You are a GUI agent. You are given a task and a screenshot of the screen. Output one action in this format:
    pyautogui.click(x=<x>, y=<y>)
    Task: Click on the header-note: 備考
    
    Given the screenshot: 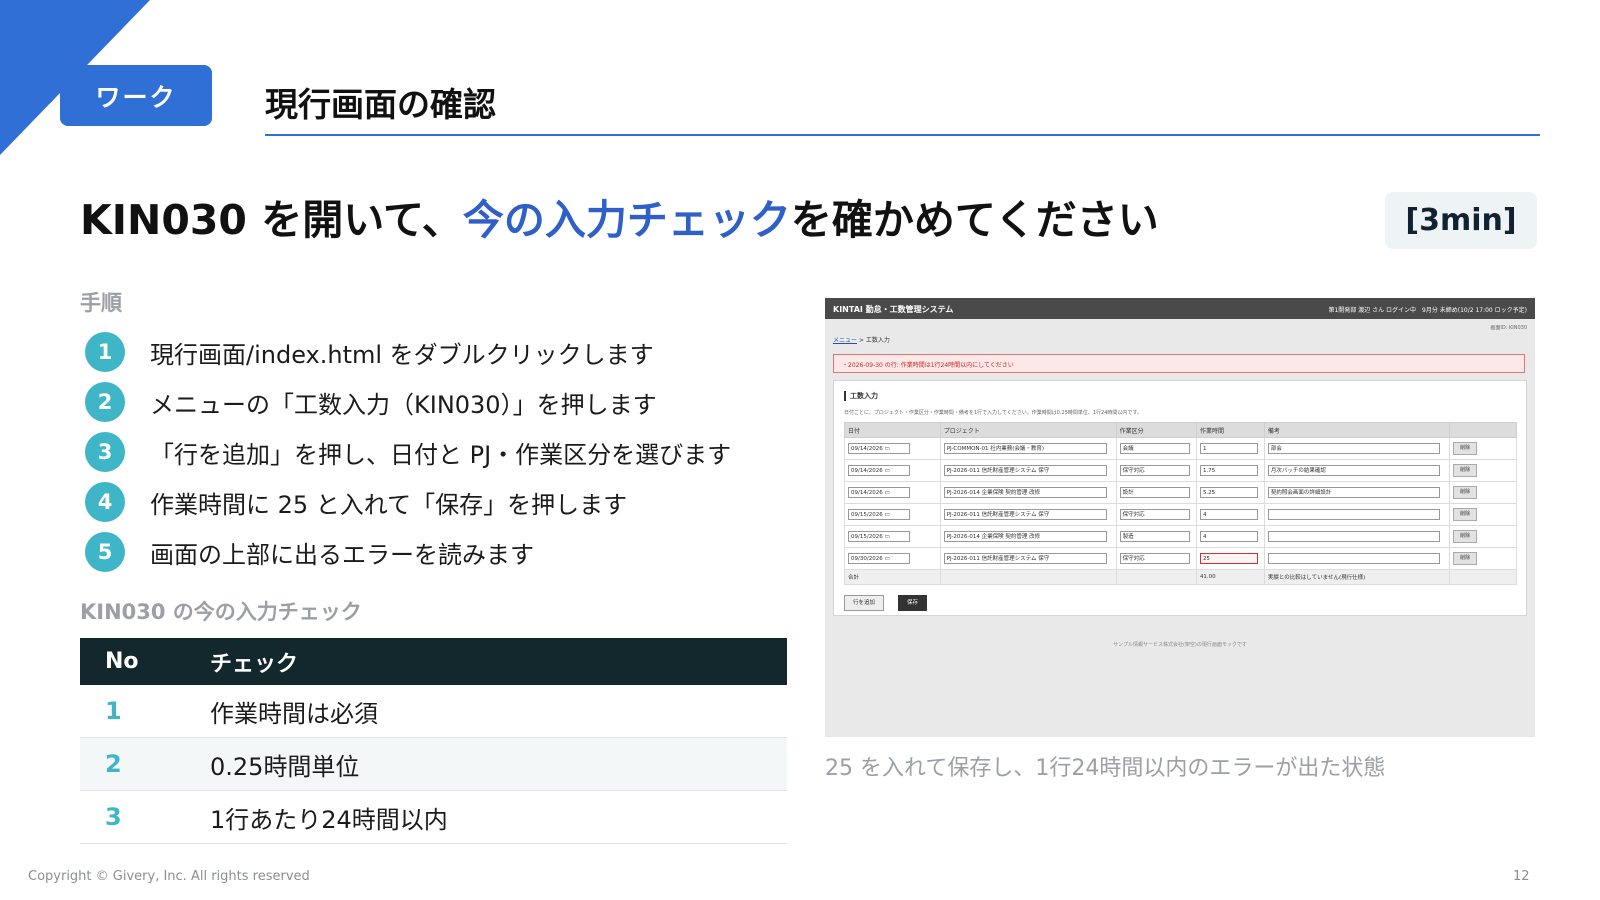 What is the action you would take?
    pyautogui.click(x=1357, y=430)
    